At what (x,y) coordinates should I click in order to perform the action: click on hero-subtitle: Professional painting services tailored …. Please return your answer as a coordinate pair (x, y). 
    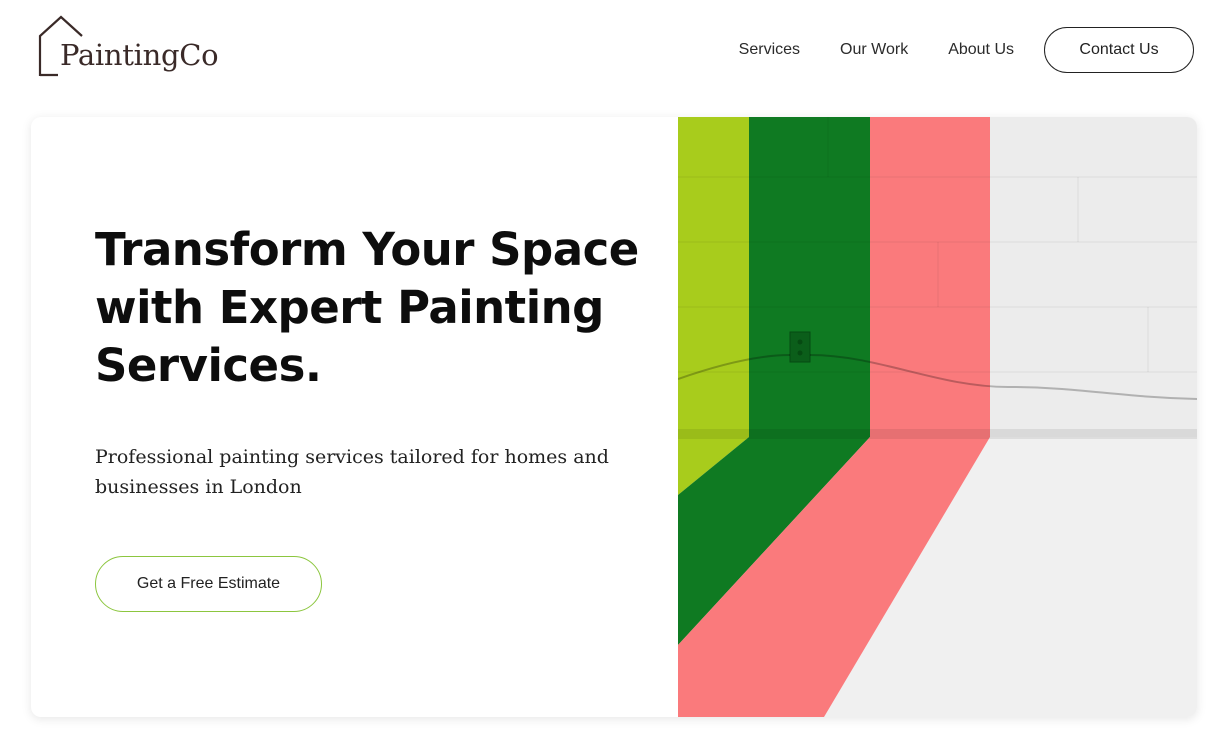
    Looking at the image, I should click on (352, 472).